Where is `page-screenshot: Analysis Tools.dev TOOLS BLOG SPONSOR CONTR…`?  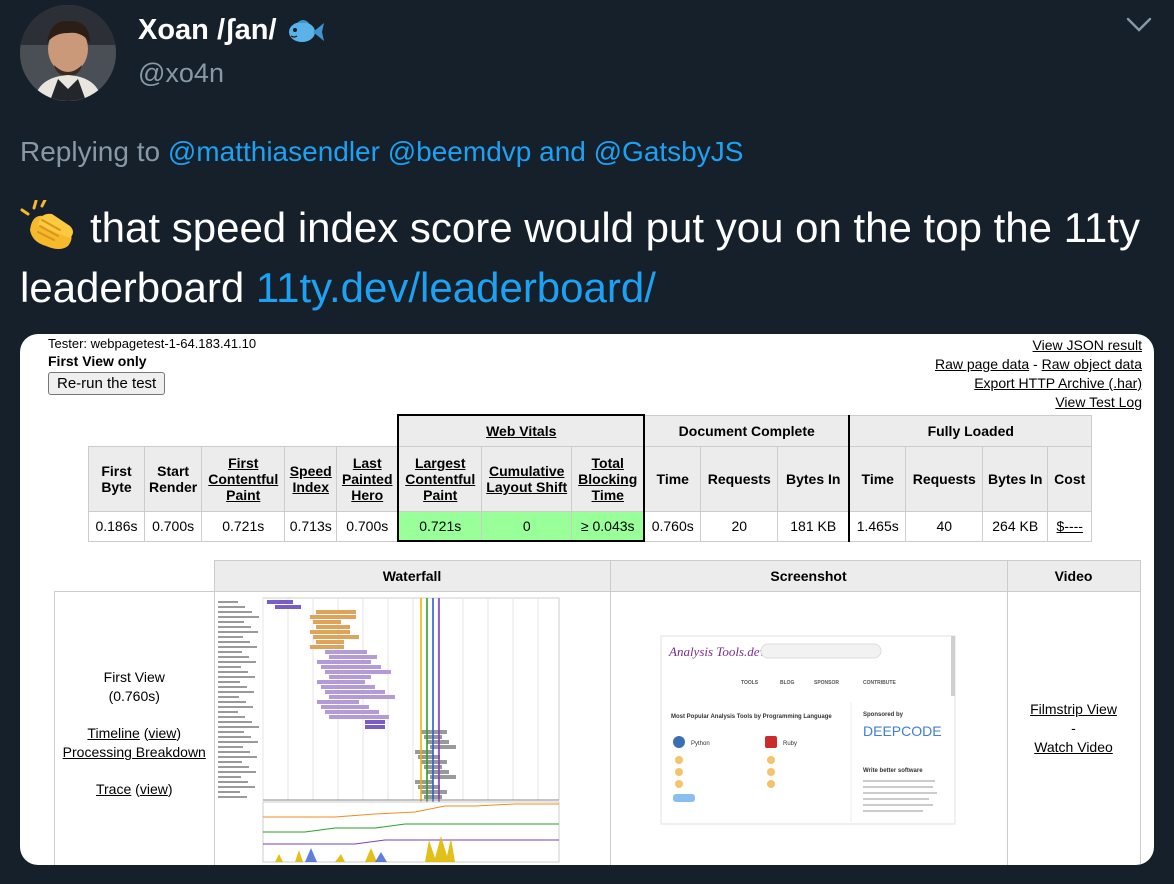
page-screenshot: Analysis Tools.dev TOOLS BLOG SPONSOR CONTR… is located at coordinates (807, 730).